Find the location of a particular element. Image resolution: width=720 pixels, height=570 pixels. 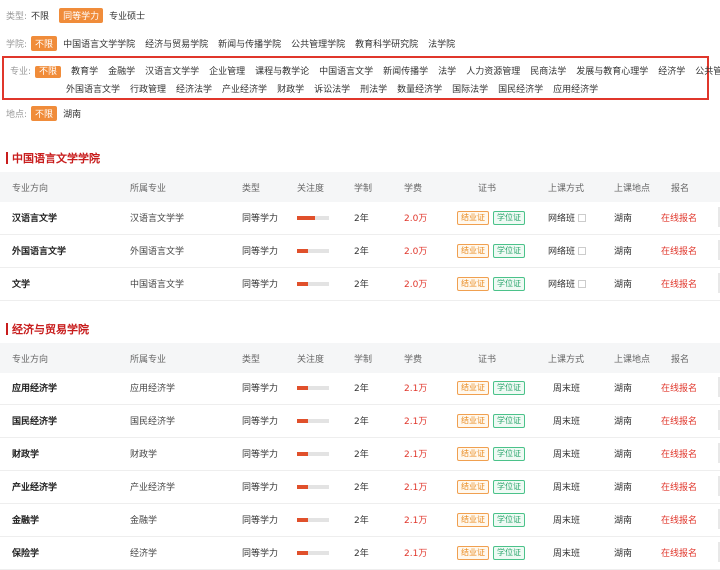

column-header-place: 上课地点 is located at coordinates (632, 359).